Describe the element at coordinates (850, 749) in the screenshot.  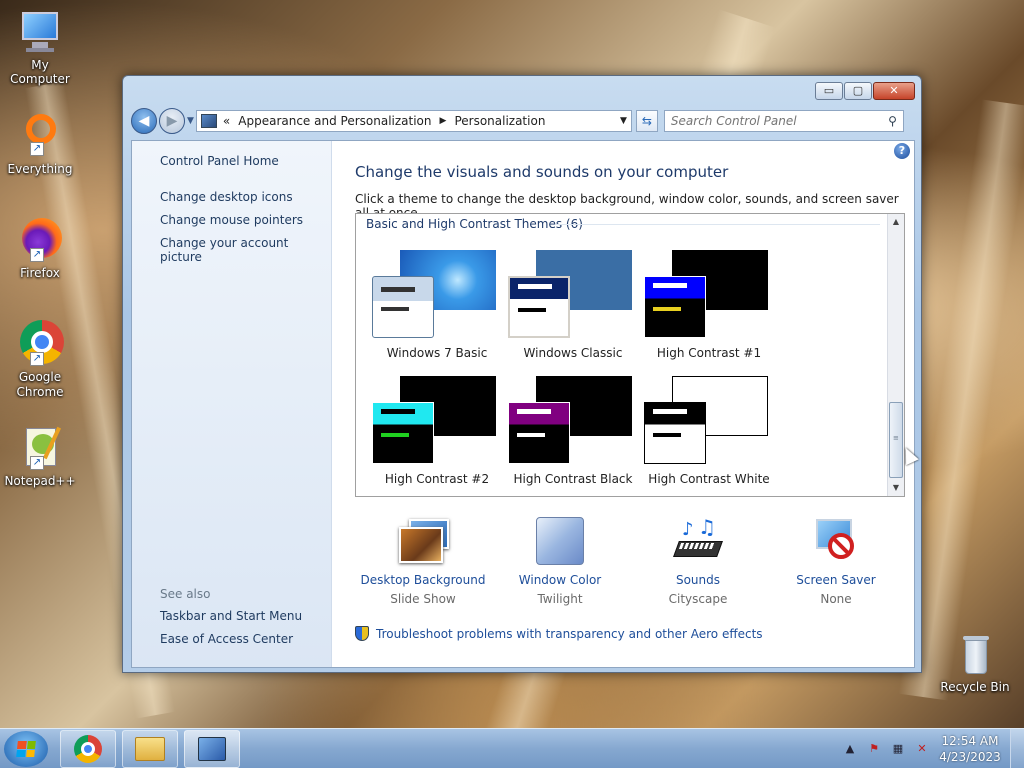
I see `show-hidden-icons-button: ▲` at that location.